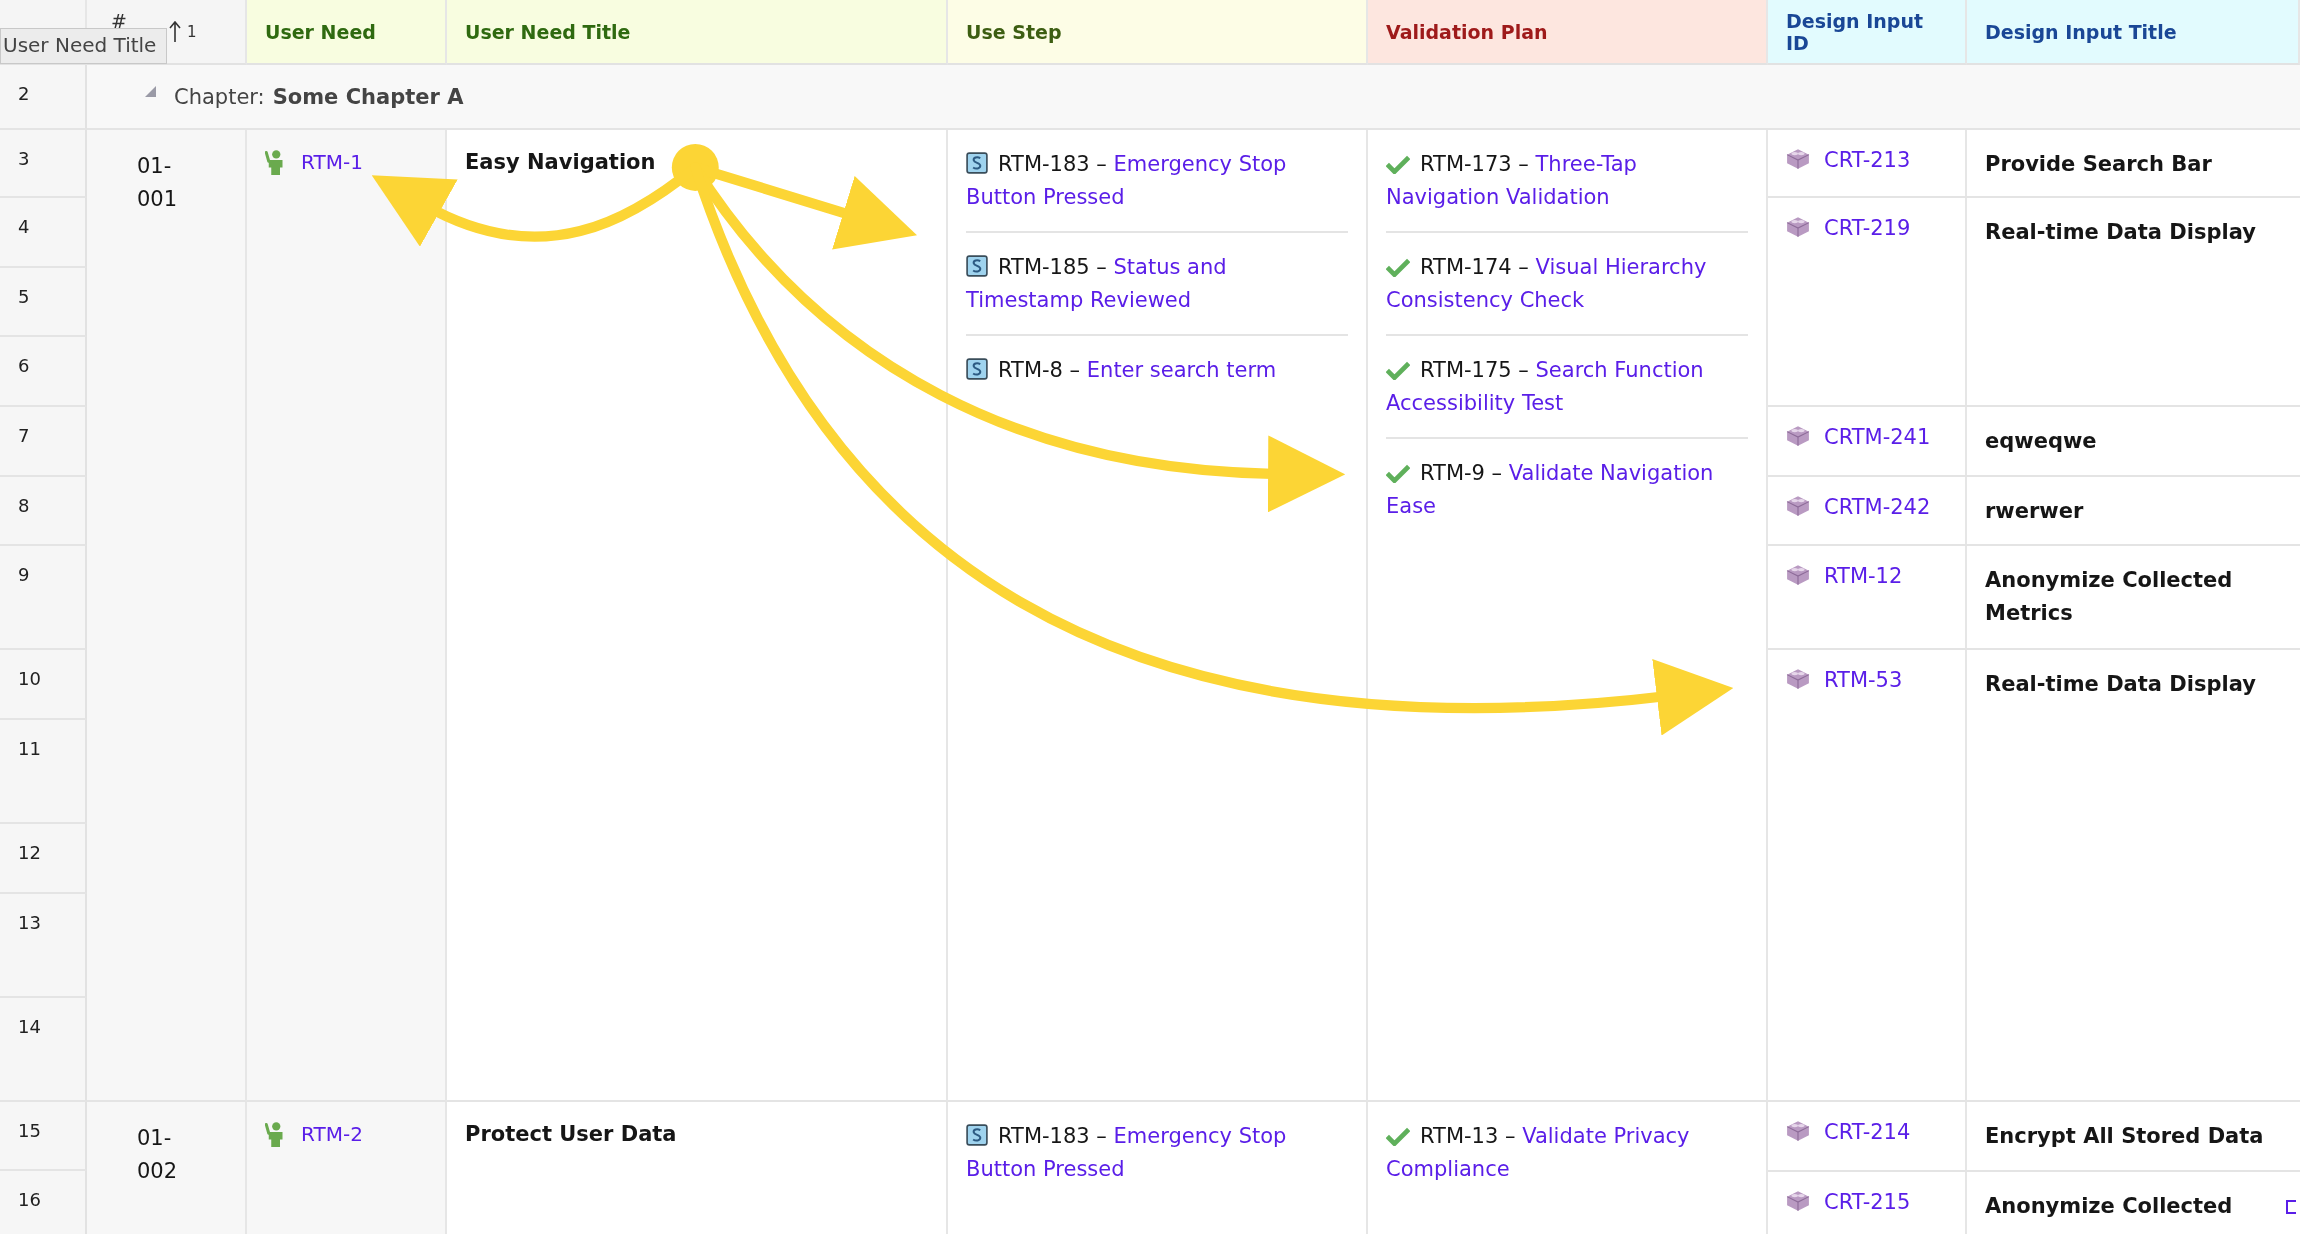 The image size is (2300, 1234). Describe the element at coordinates (1550, 490) in the screenshot. I see `validation-entry: RTM-9 – Validate Navigation Ease` at that location.